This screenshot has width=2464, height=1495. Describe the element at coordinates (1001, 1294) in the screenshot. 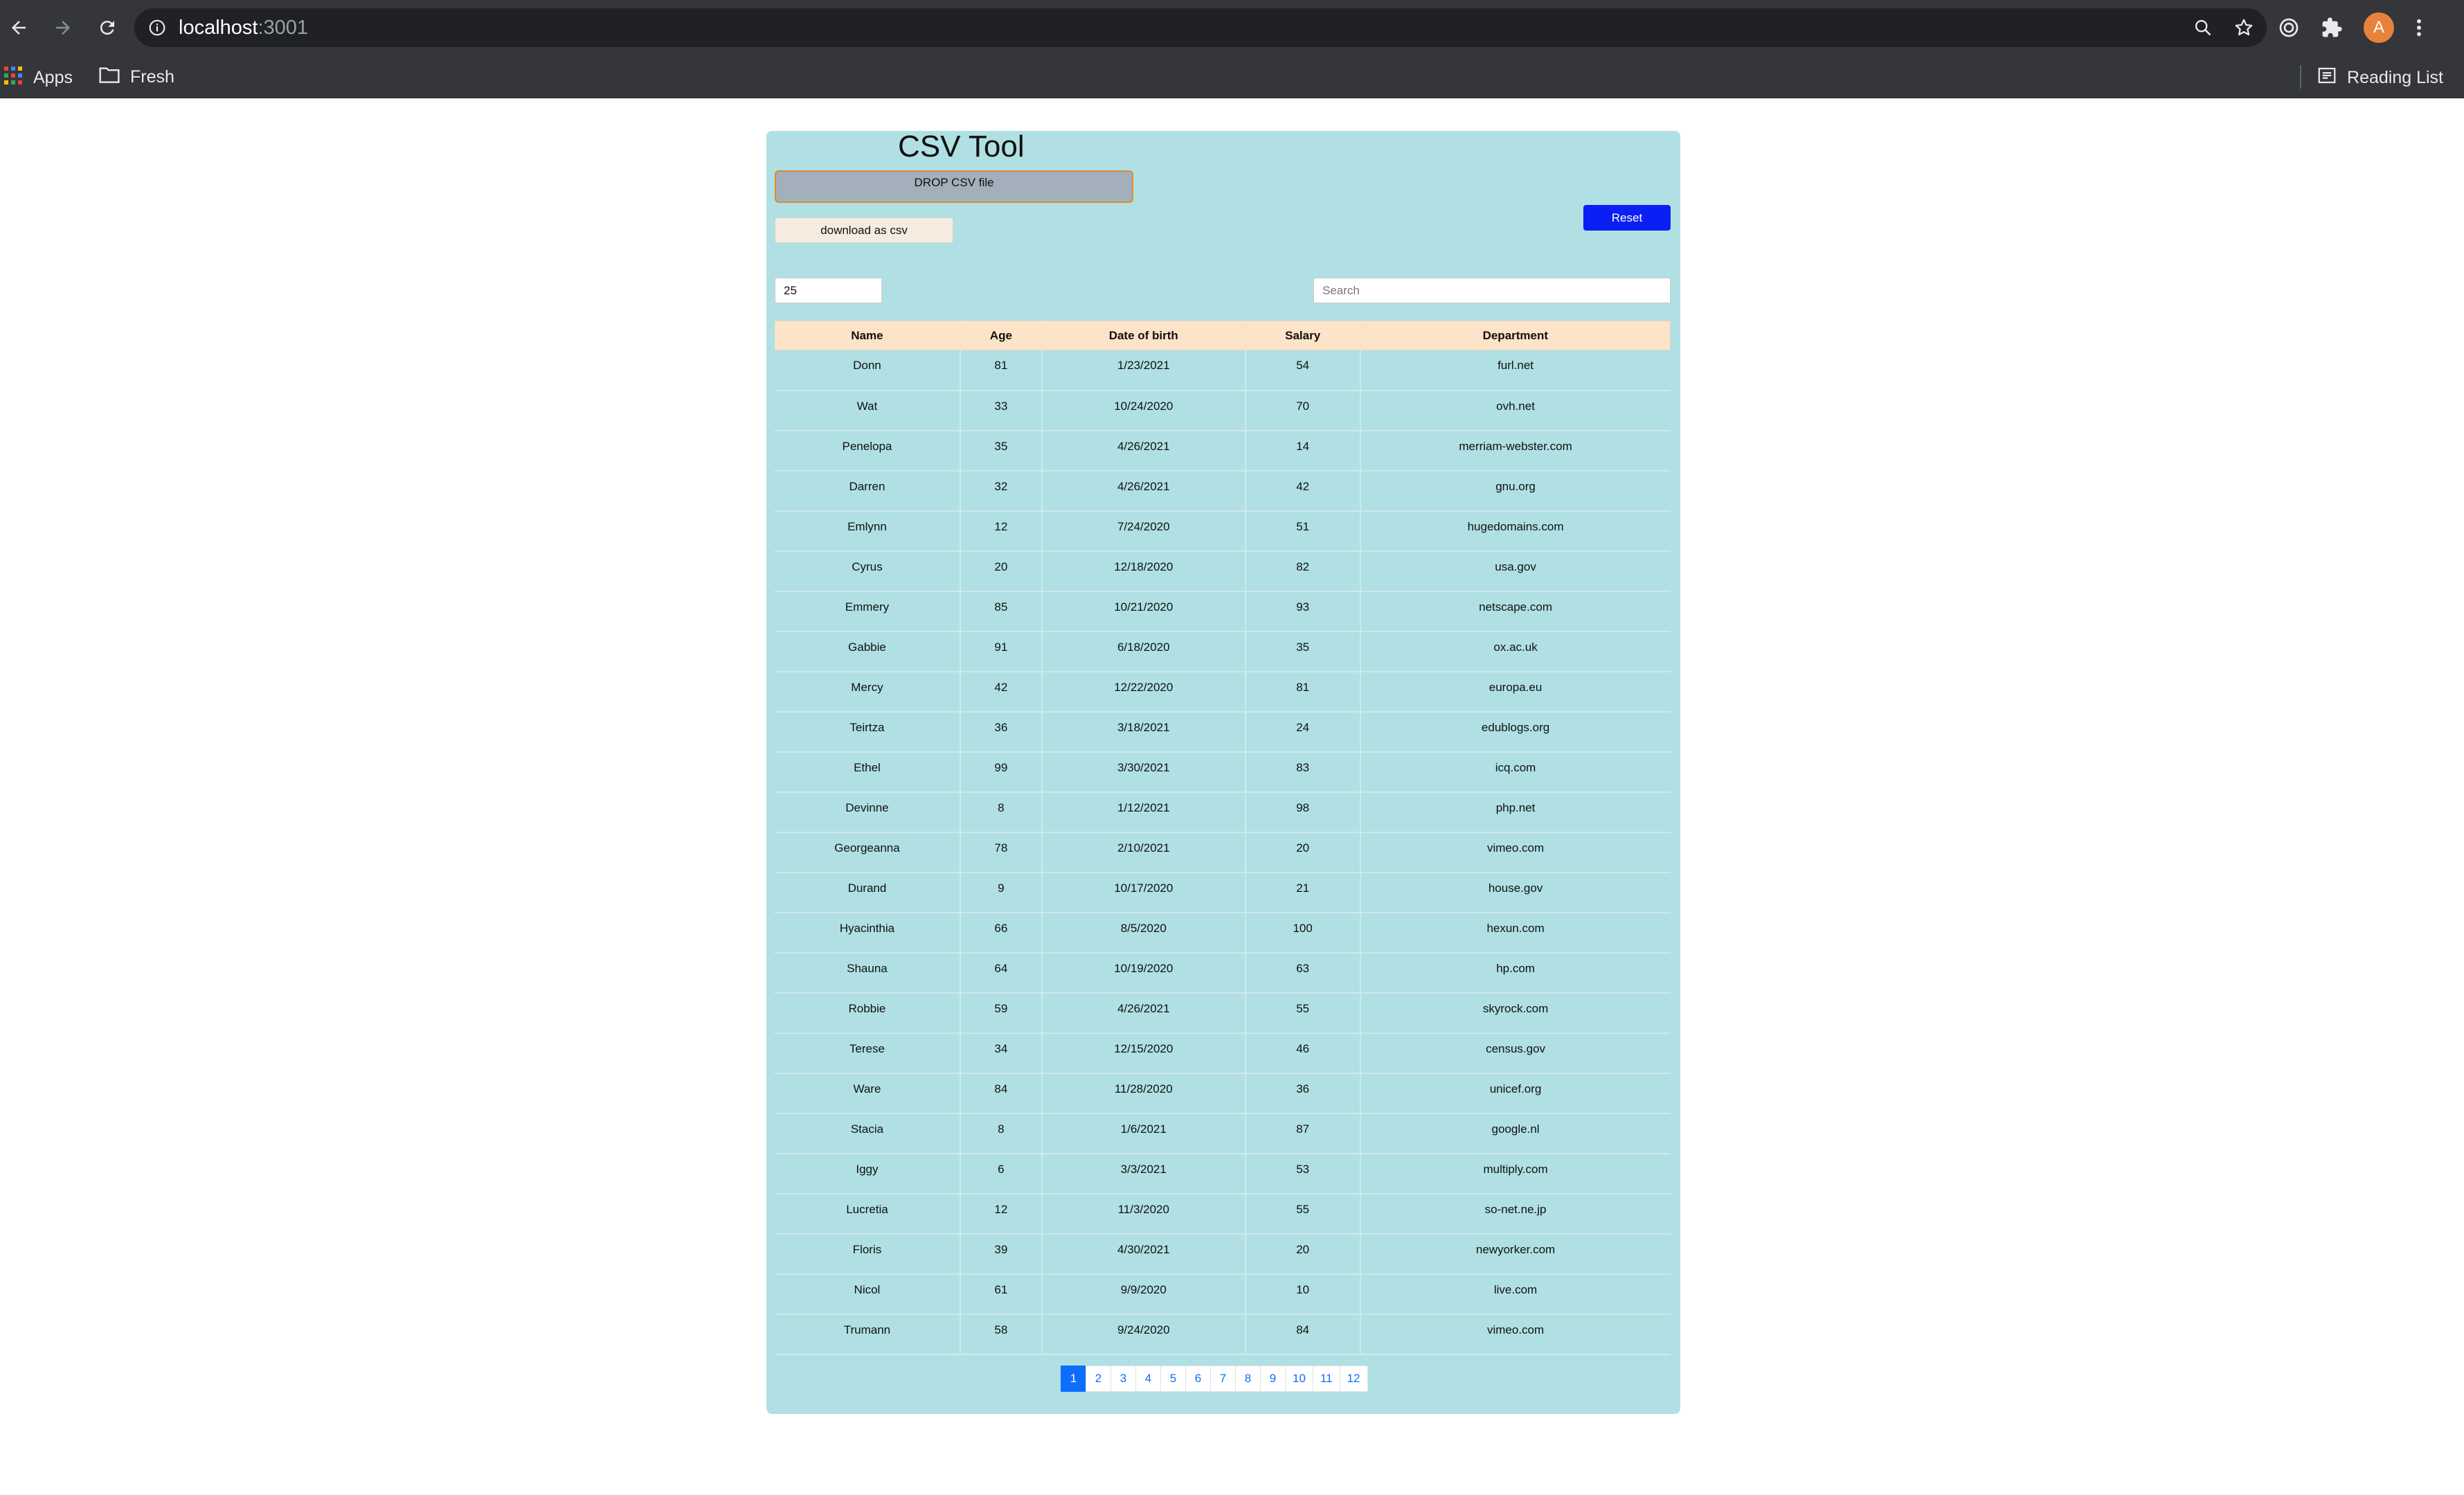

I see `cell-age: 61` at that location.